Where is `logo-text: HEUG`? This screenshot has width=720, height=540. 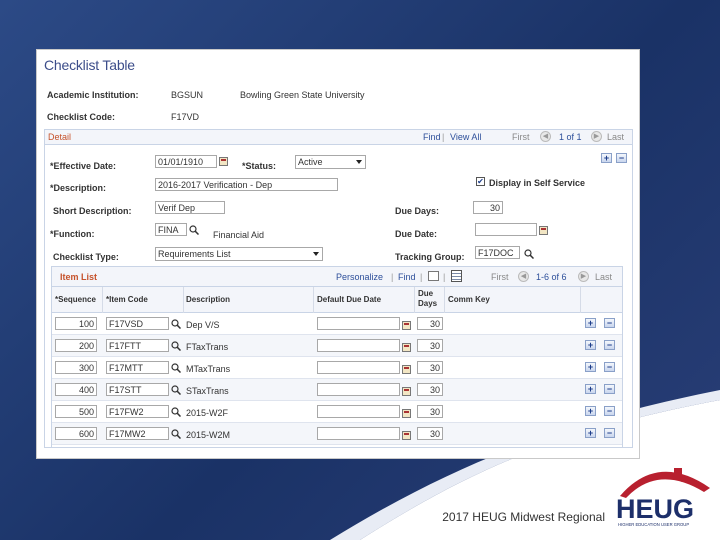 logo-text: HEUG is located at coordinates (655, 509).